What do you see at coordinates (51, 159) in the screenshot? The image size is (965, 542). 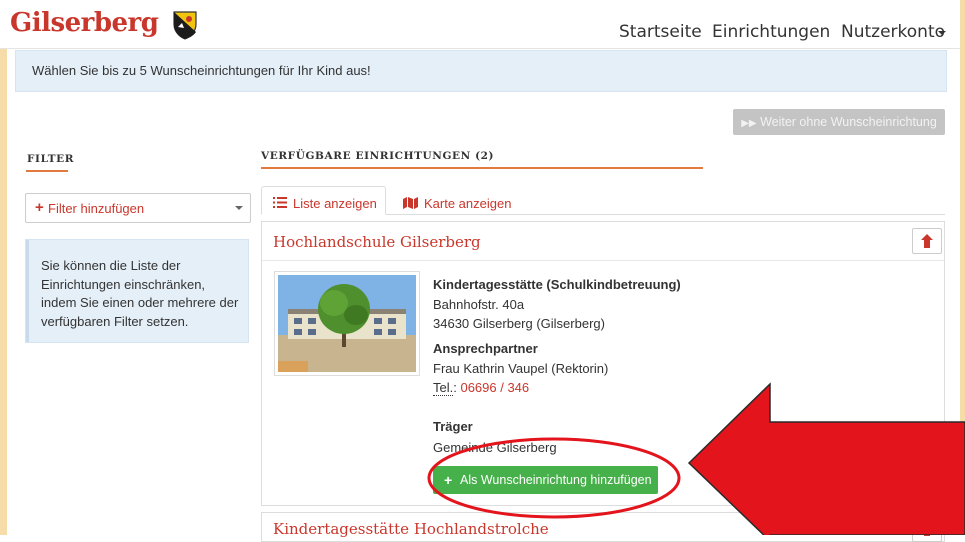 I see `filter-heading: FILTER` at bounding box center [51, 159].